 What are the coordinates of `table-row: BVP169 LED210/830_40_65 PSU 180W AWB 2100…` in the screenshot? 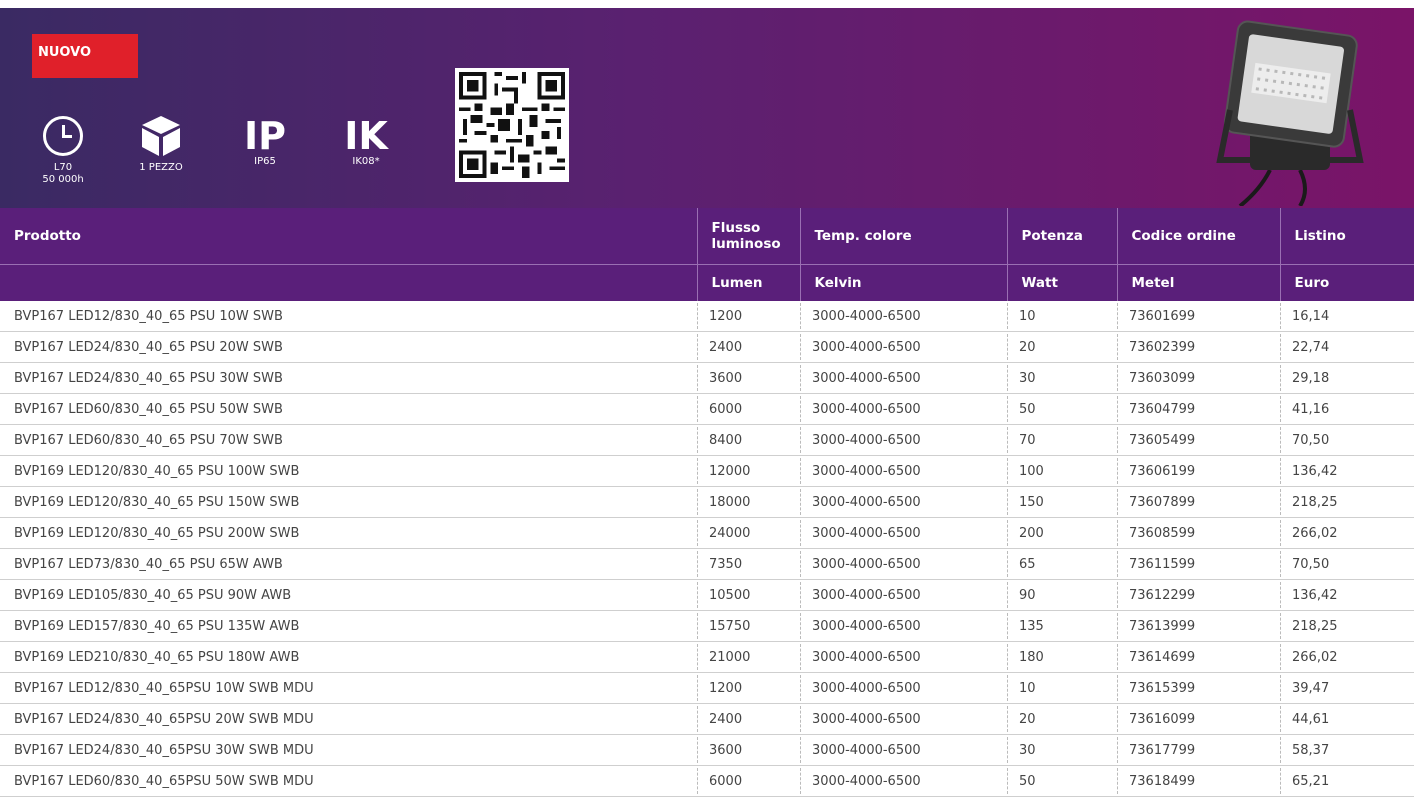 It's located at (707, 657).